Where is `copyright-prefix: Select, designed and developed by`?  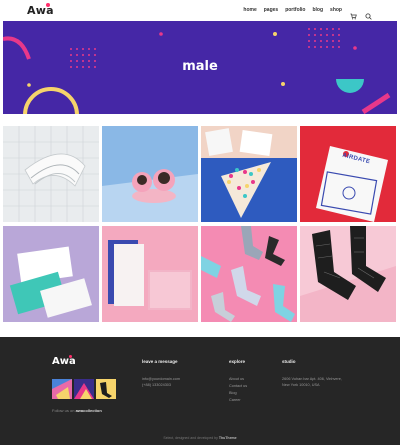 copyright-prefix: Select, designed and developed by is located at coordinates (191, 438).